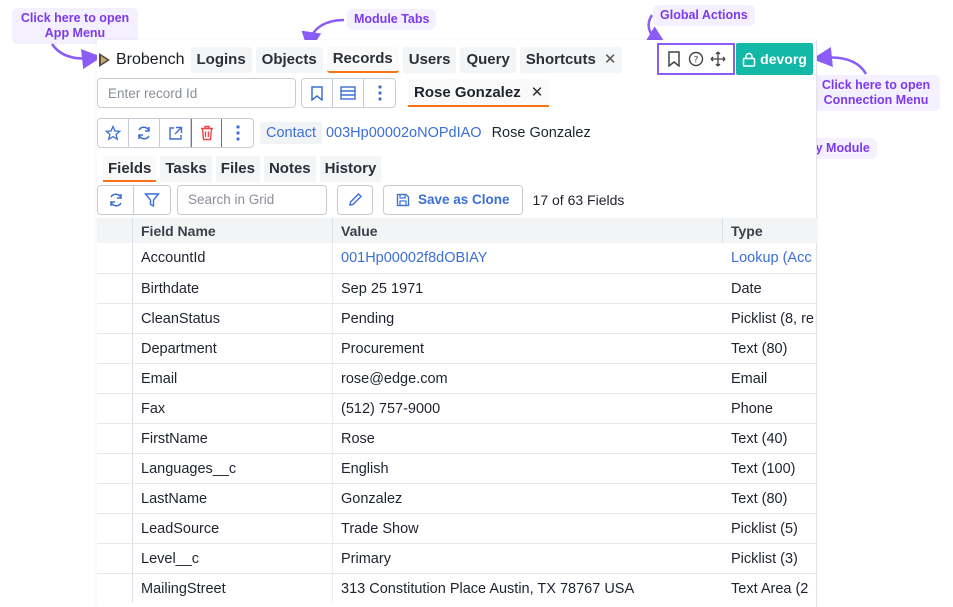 This screenshot has width=953, height=607. I want to click on cell-value: Procurement, so click(383, 348).